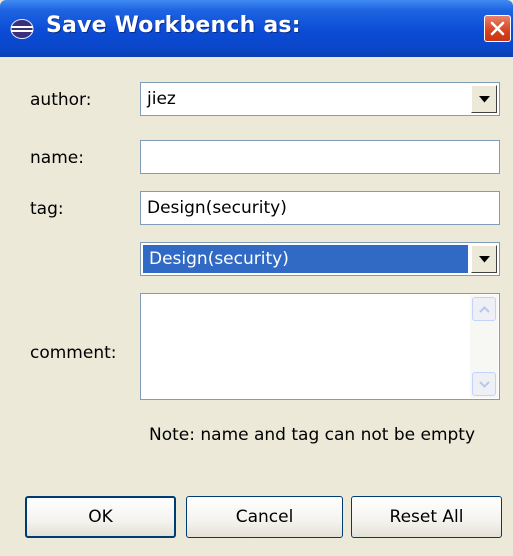  I want to click on scroll-down-button, so click(484, 384).